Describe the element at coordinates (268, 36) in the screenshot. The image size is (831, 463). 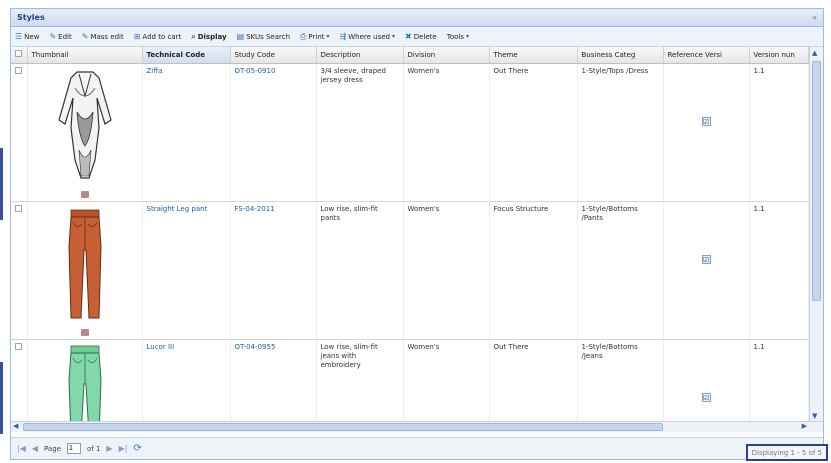
I see `toolbar-label: SKUs Search` at that location.